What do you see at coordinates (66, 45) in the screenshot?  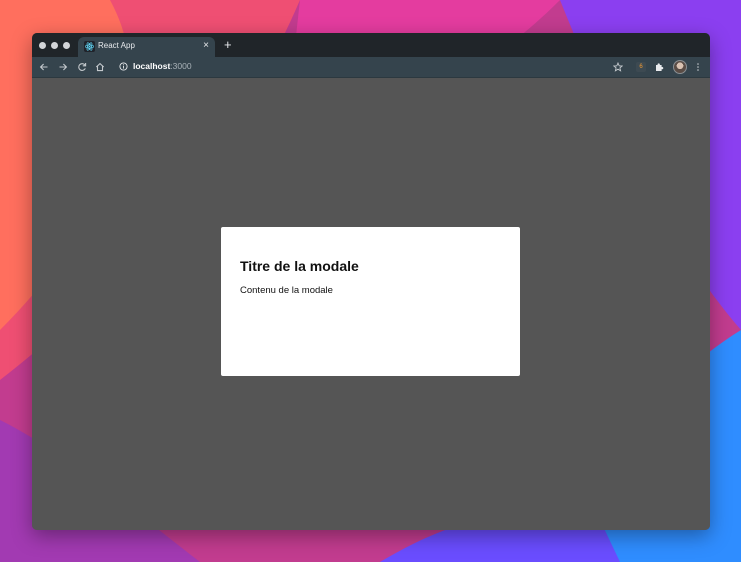 I see `maximize-window-button` at bounding box center [66, 45].